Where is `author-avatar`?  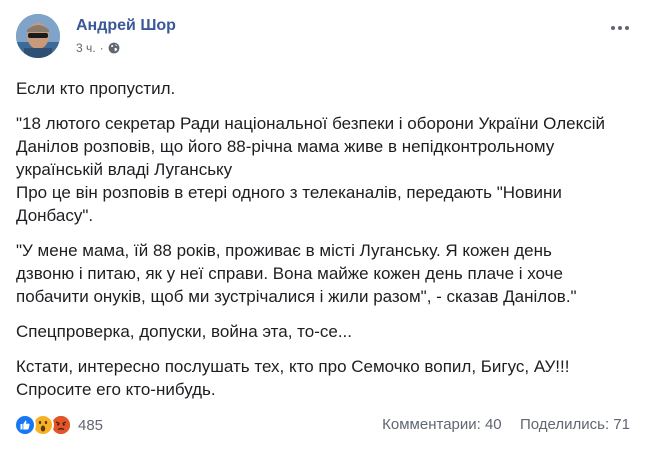
author-avatar is located at coordinates (38, 36).